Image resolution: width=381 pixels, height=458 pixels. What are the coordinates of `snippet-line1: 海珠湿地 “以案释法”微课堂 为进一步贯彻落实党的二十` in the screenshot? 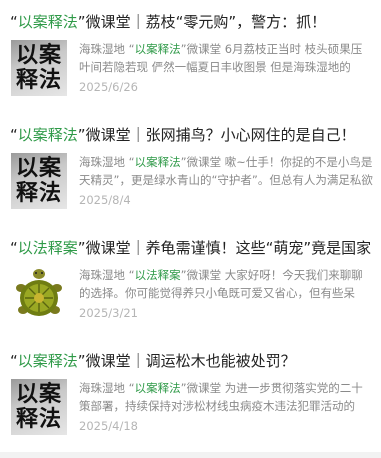 It's located at (230, 388).